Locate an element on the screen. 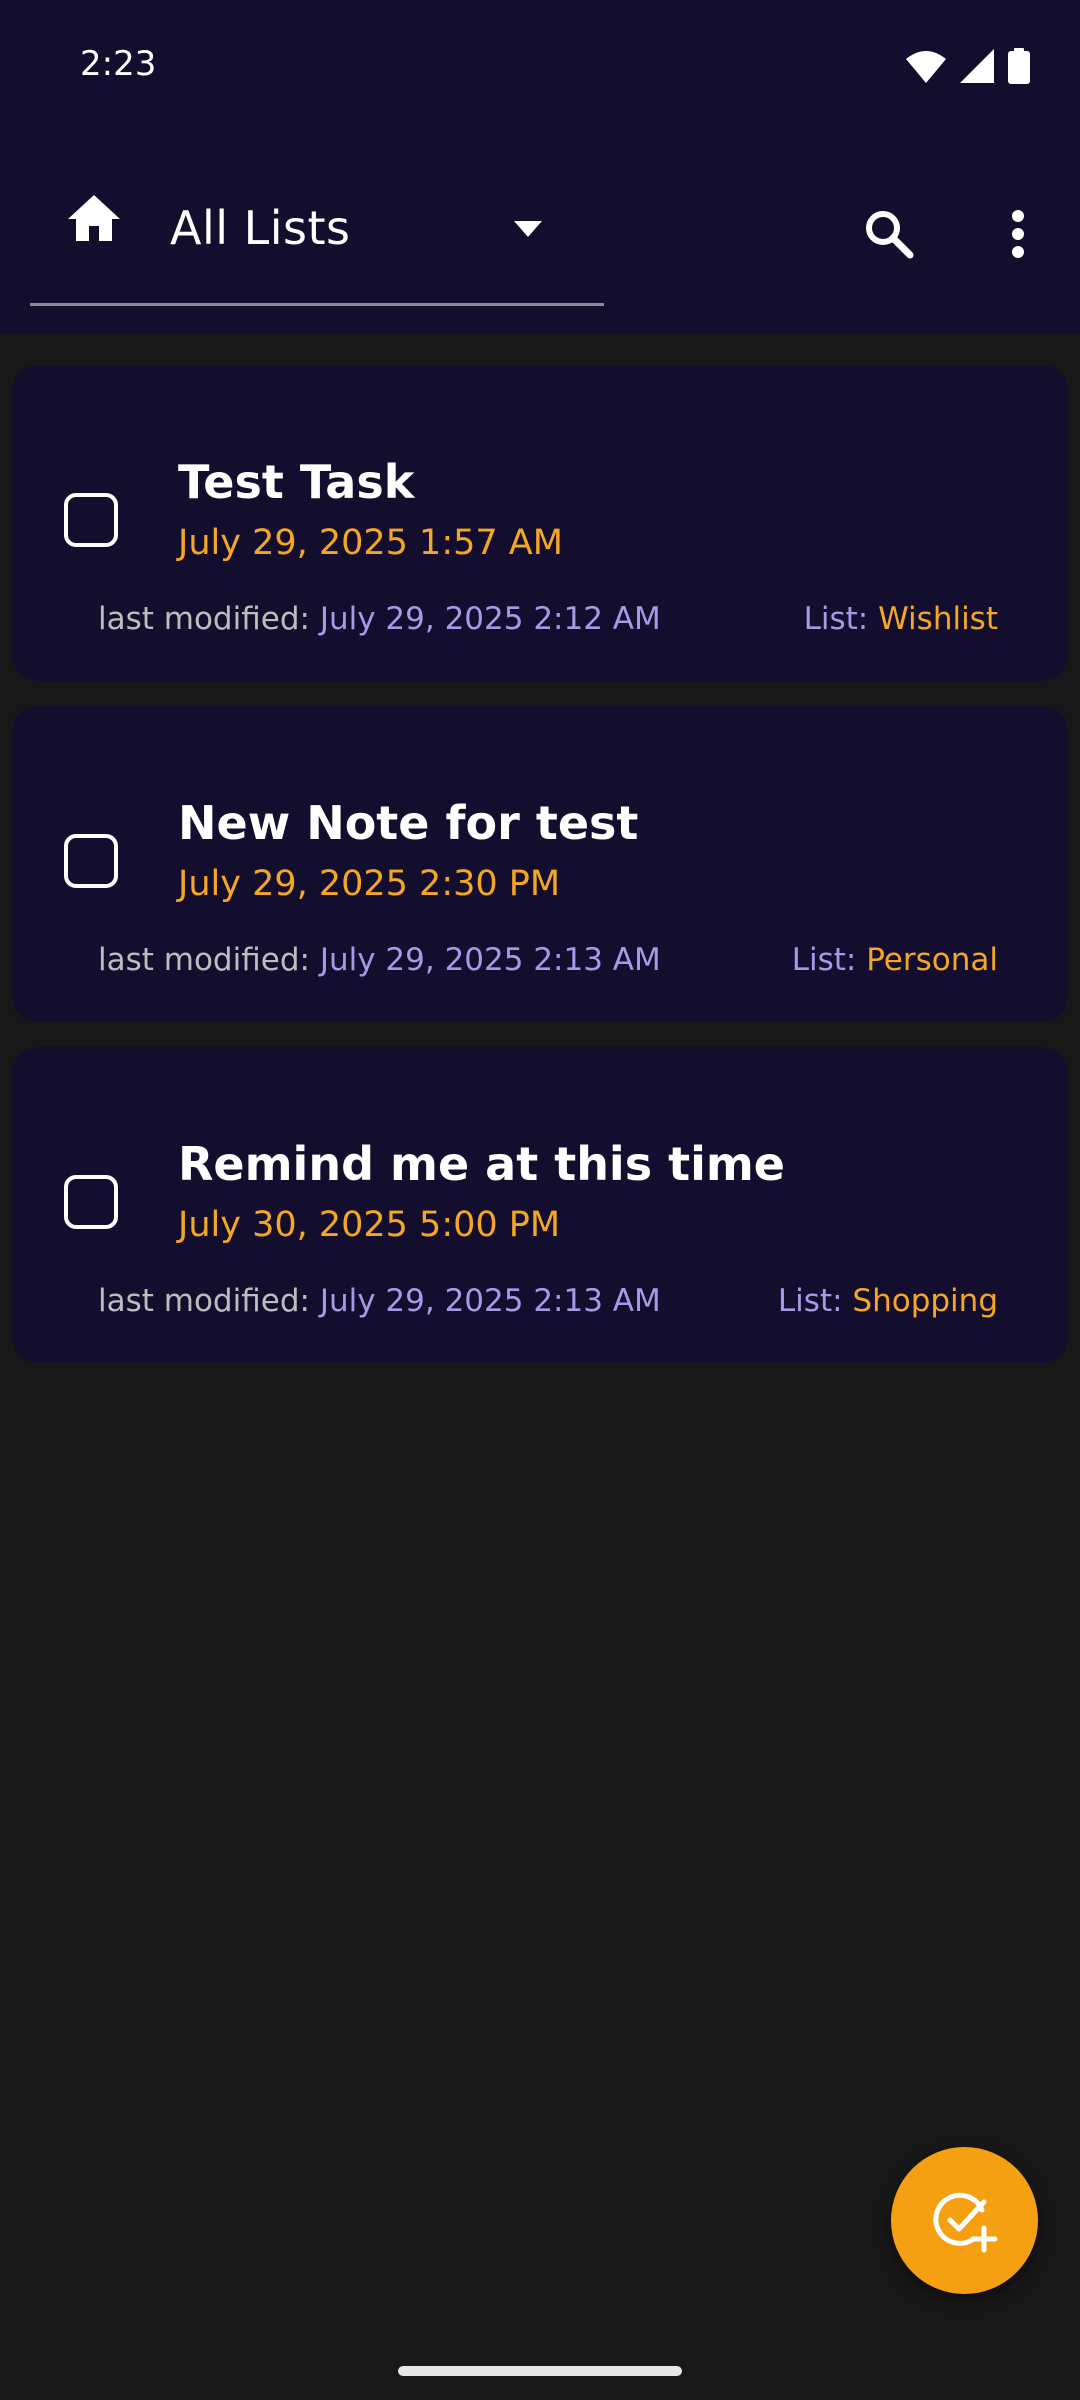  arrow-drop-down-icon is located at coordinates (528, 229).